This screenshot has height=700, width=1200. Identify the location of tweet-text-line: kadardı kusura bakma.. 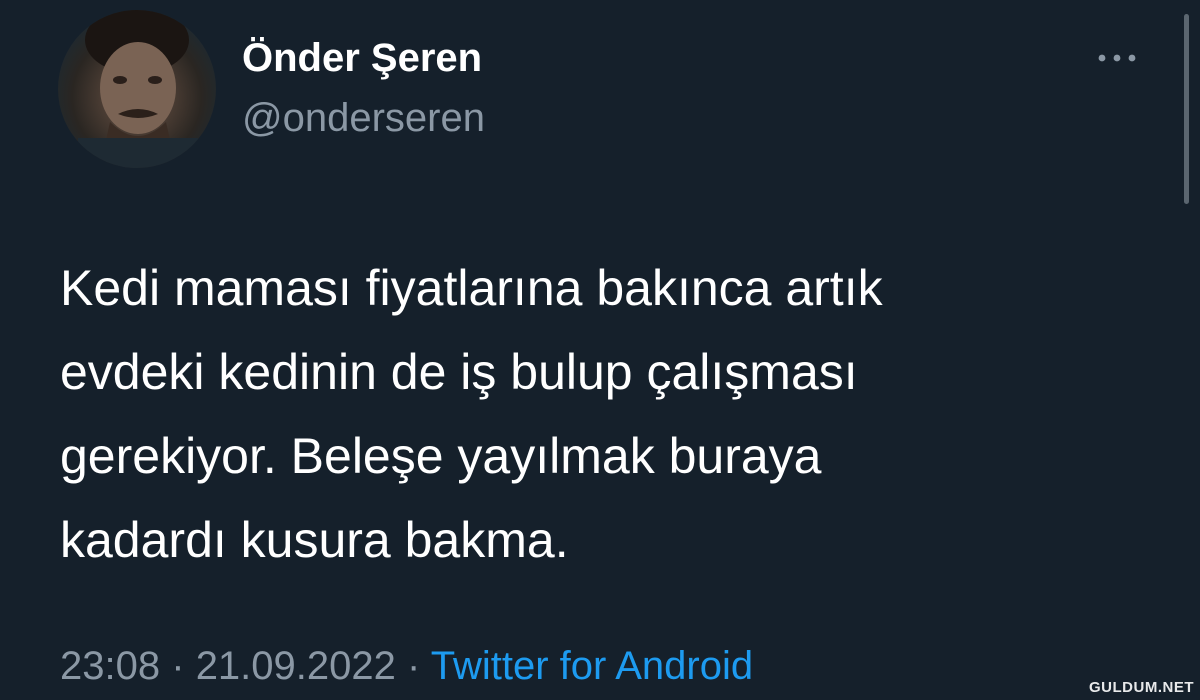
(314, 540).